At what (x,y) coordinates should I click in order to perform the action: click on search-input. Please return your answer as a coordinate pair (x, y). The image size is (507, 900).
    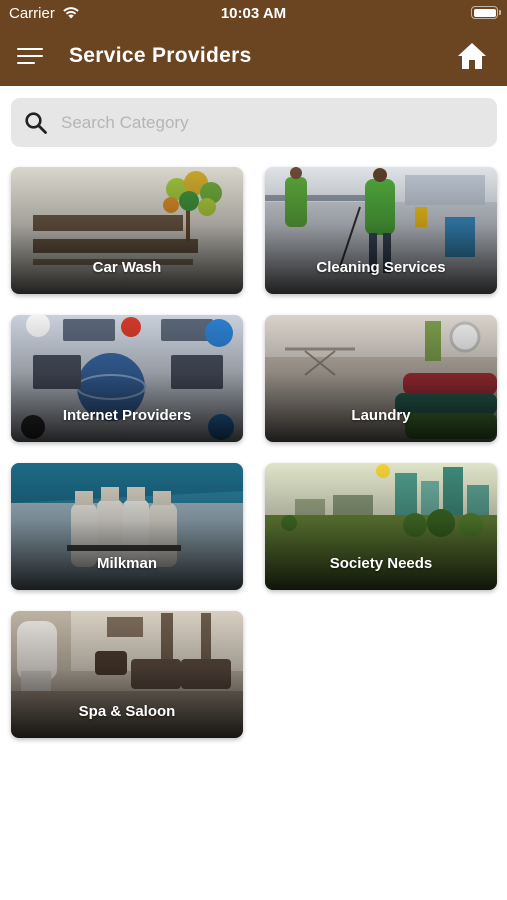
    Looking at the image, I should click on (271, 122).